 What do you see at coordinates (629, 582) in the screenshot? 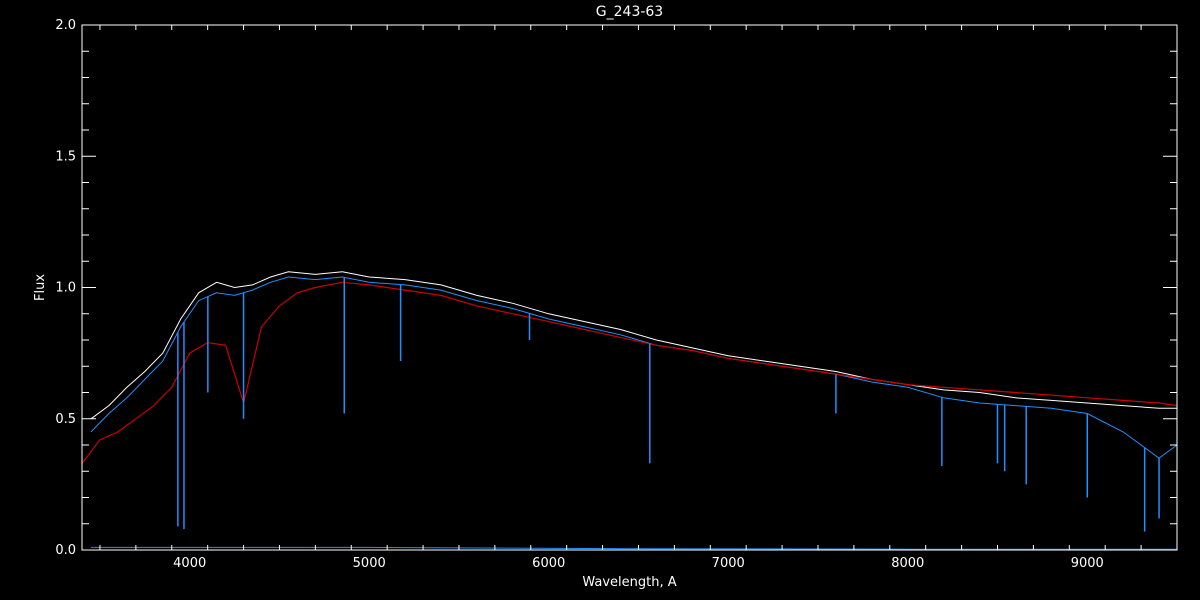
I see `x-axis-label: Wavelength, A` at bounding box center [629, 582].